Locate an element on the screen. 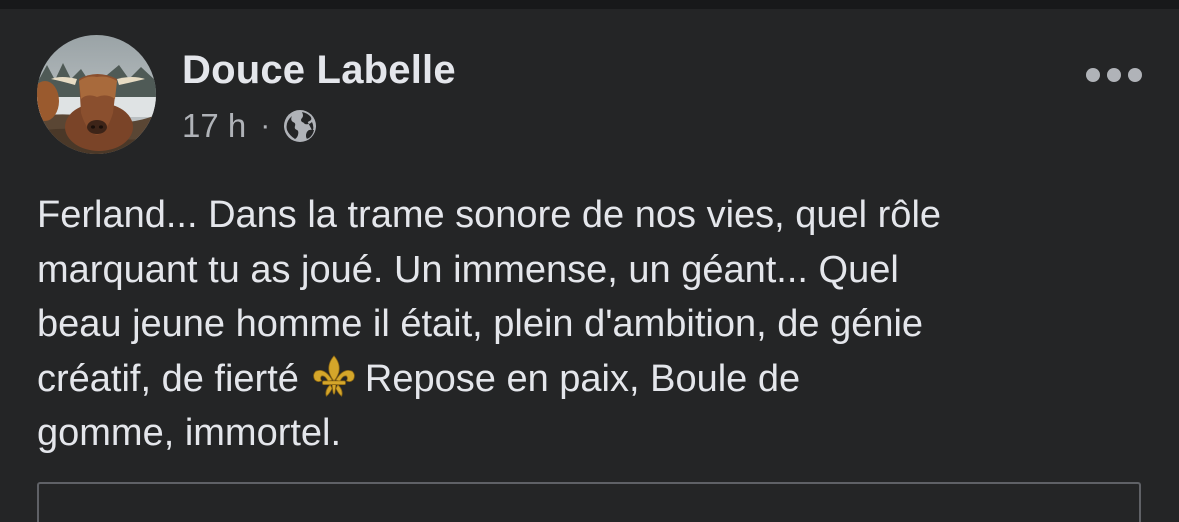 This screenshot has height=522, width=1179. post-text-fragment: Repose en paix, Boule de is located at coordinates (582, 378).